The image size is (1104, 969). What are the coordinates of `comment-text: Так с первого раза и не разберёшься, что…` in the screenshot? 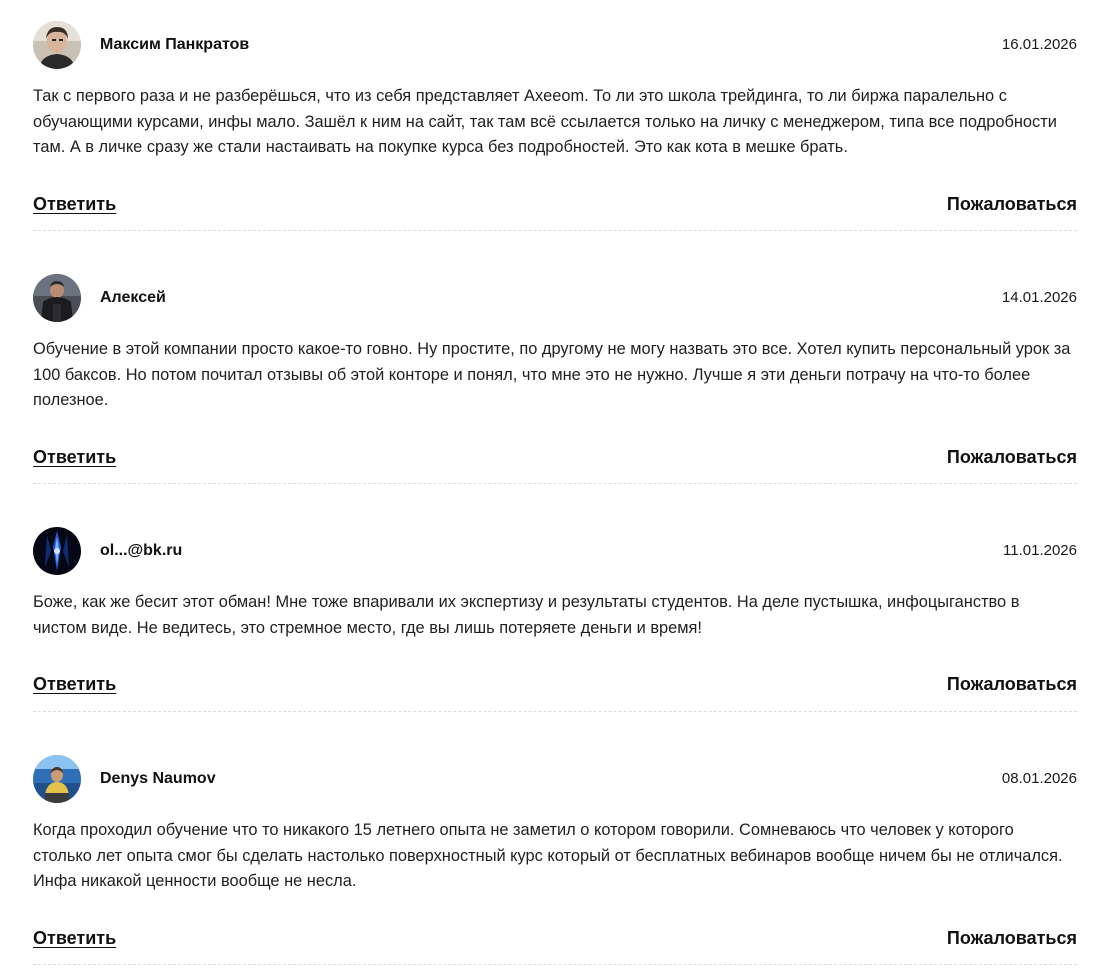 It's located at (545, 121).